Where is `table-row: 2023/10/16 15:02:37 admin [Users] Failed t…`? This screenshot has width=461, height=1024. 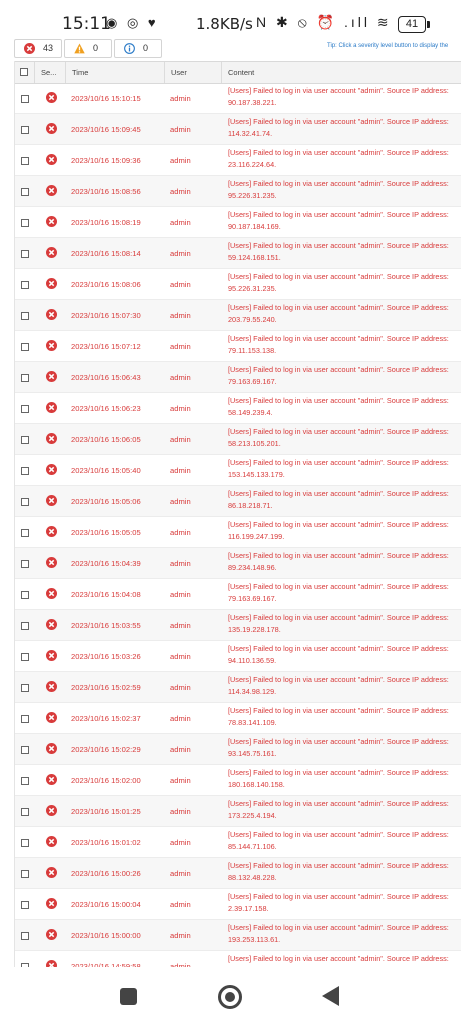 table-row: 2023/10/16 15:02:37 admin [Users] Failed t… is located at coordinates (238, 718).